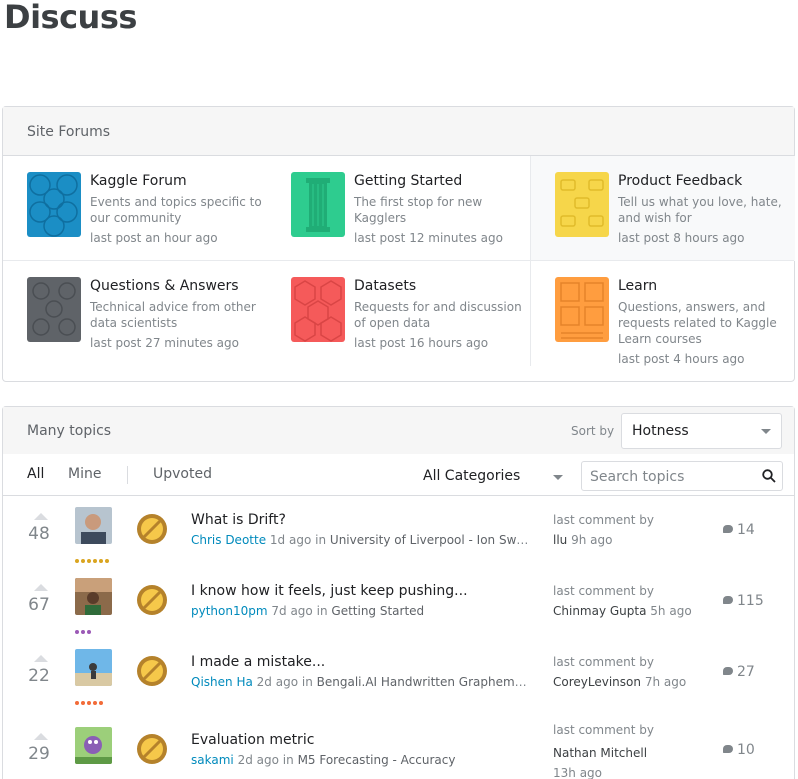 Image resolution: width=798 pixels, height=779 pixels. I want to click on topic-title: Evaluation metric, so click(252, 740).